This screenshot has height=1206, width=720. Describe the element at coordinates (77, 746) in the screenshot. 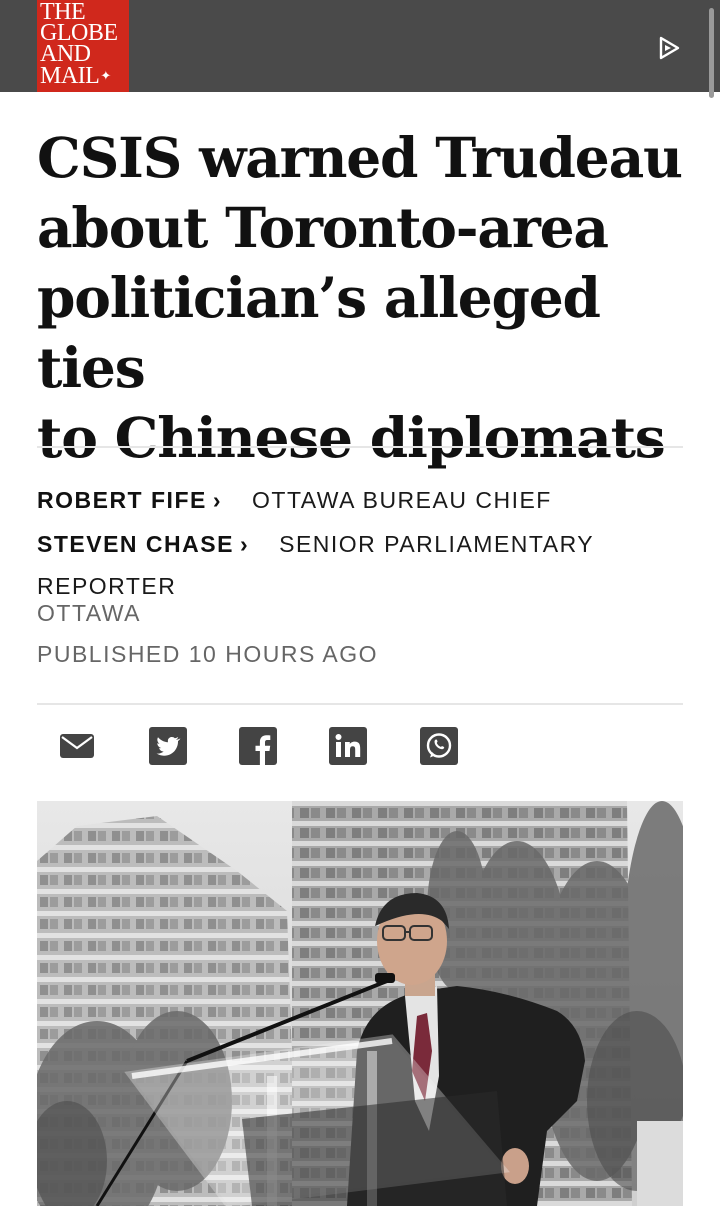

I see `email-icon` at that location.